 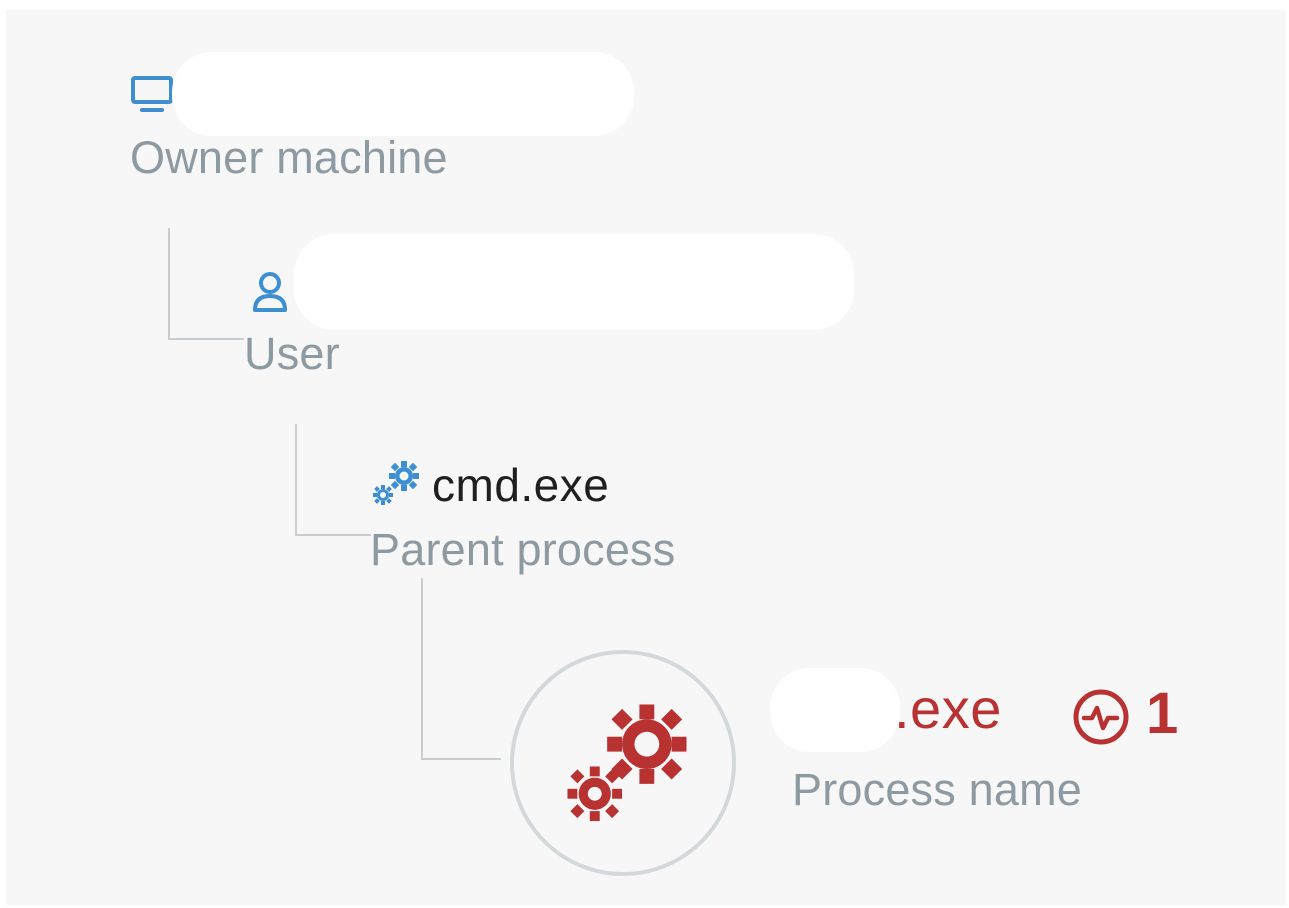 What do you see at coordinates (292, 353) in the screenshot?
I see `user-label: User` at bounding box center [292, 353].